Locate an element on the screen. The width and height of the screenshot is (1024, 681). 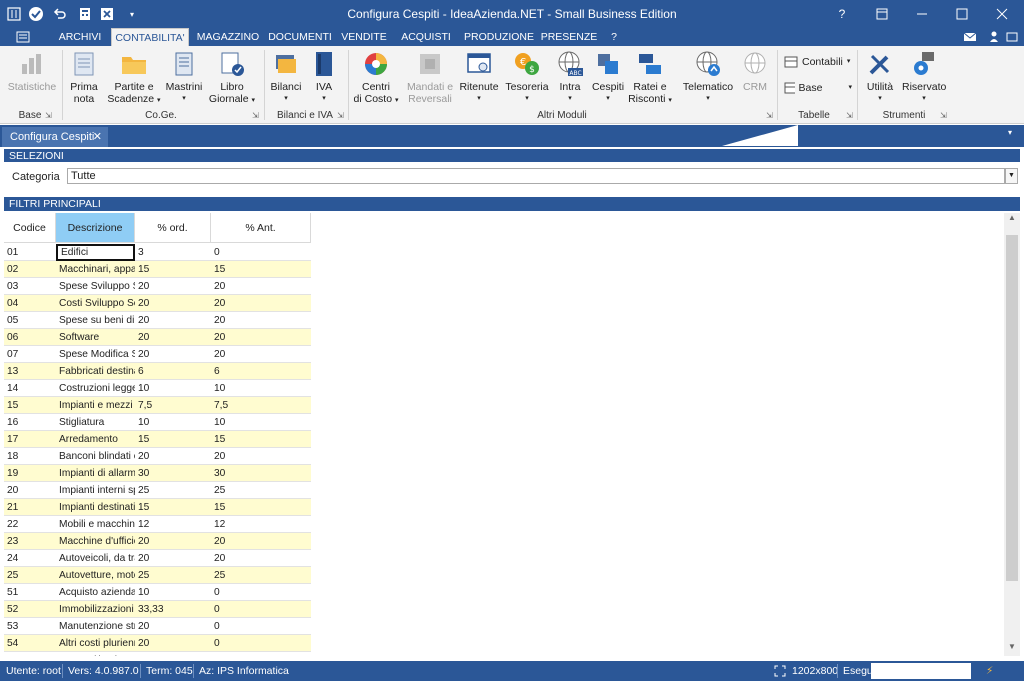
libro-giornale-button: Libro Giornale ▾ is located at coordinates (232, 78).